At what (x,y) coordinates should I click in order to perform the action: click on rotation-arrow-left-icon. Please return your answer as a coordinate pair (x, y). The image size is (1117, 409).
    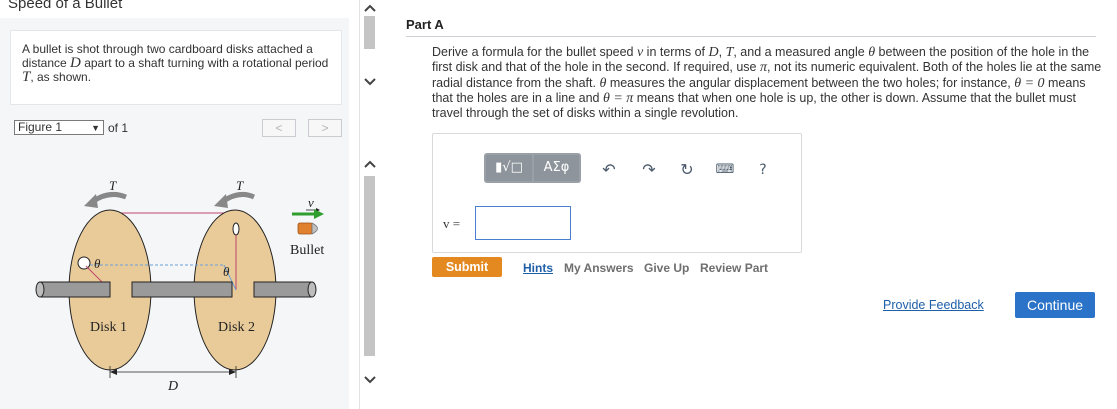
    Looking at the image, I should click on (108, 198).